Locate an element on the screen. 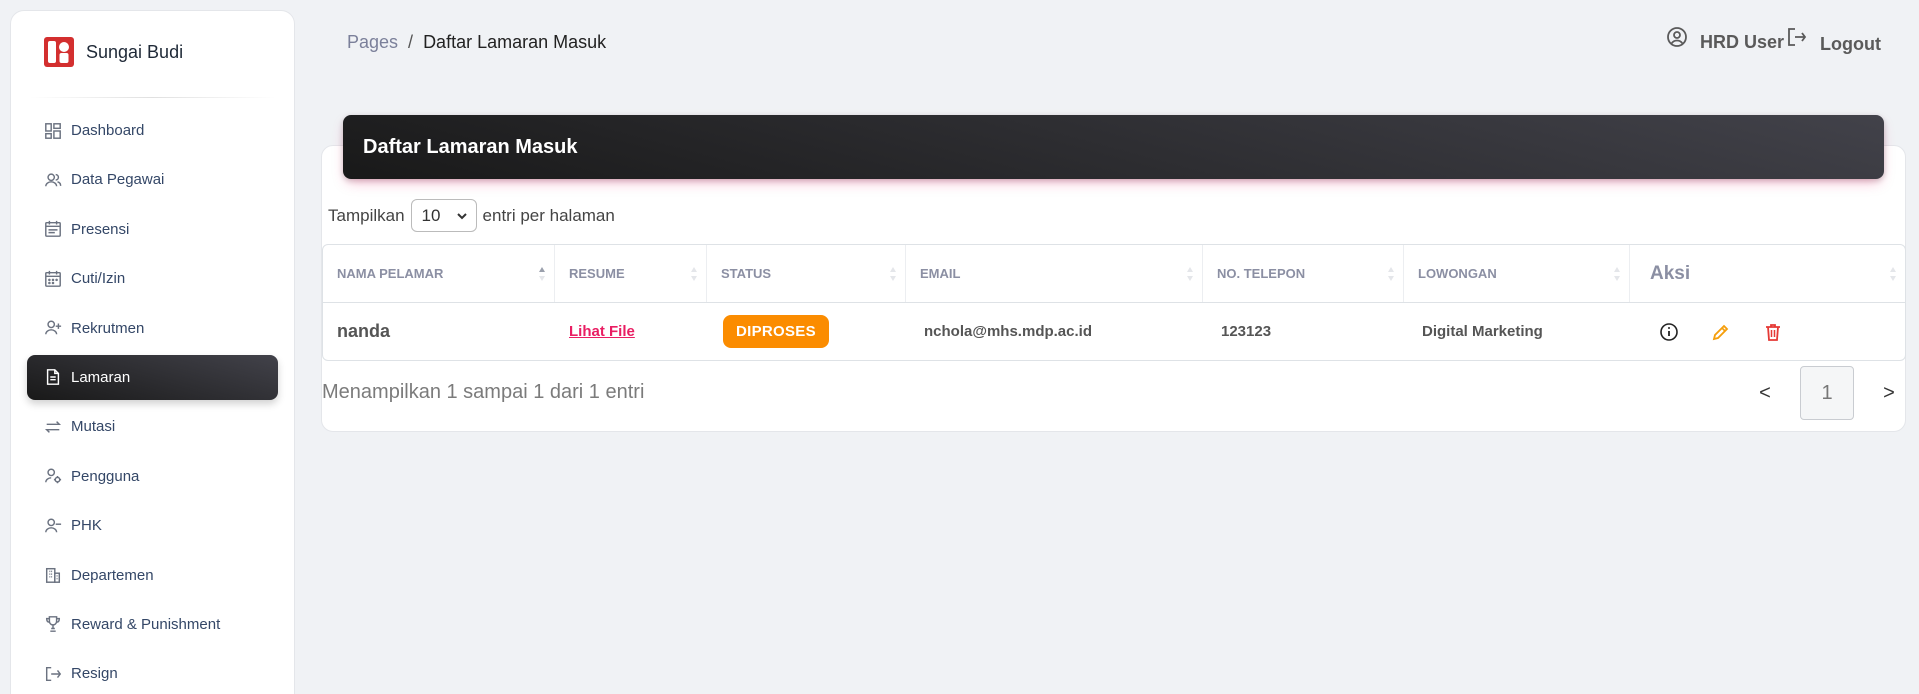  cell-actions is located at coordinates (1767, 331).